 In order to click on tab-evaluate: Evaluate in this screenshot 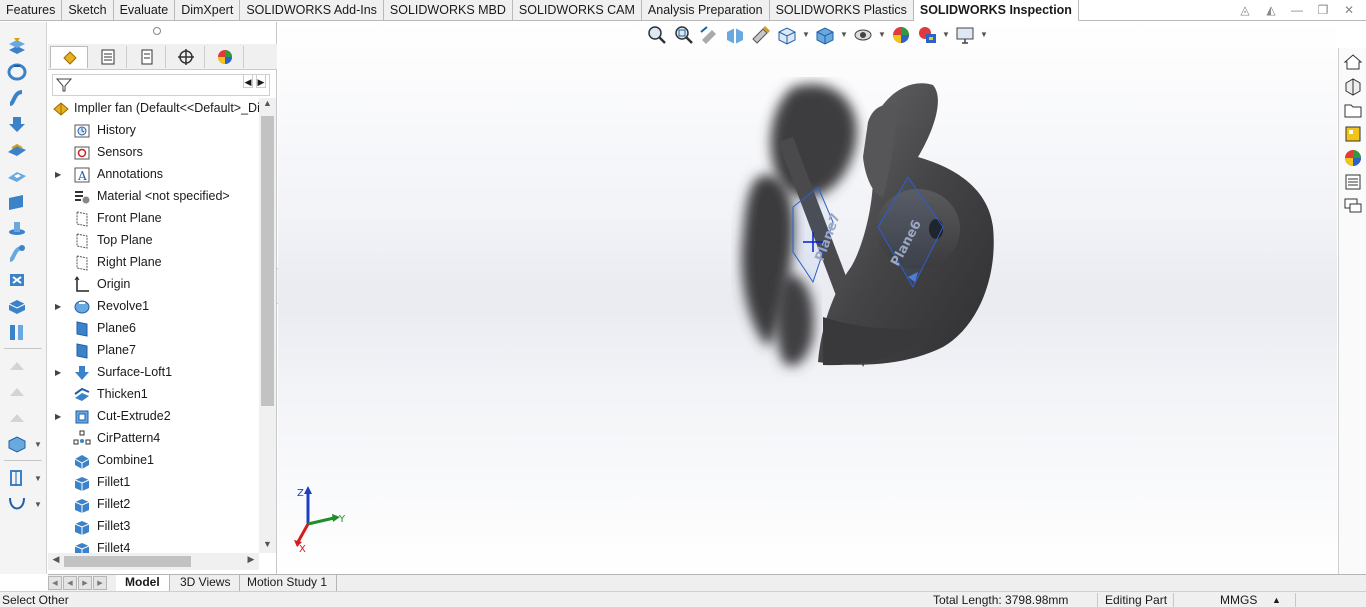, I will do `click(144, 10)`.